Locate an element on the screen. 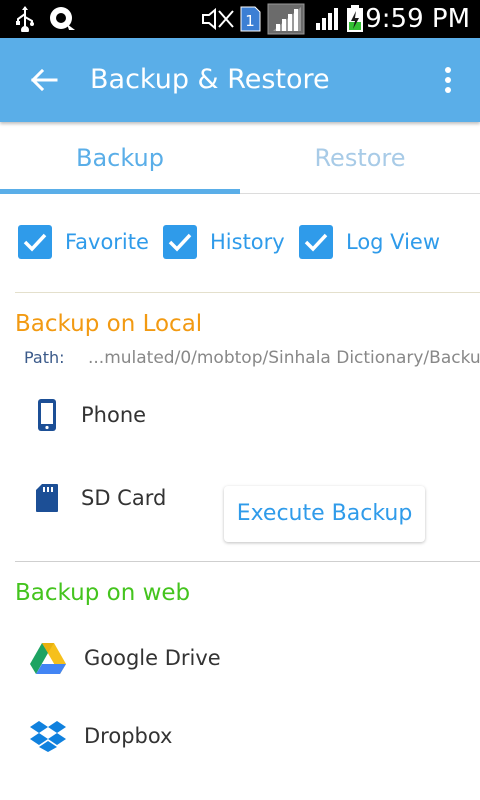 The image size is (480, 800). notification-icon is located at coordinates (62, 19).